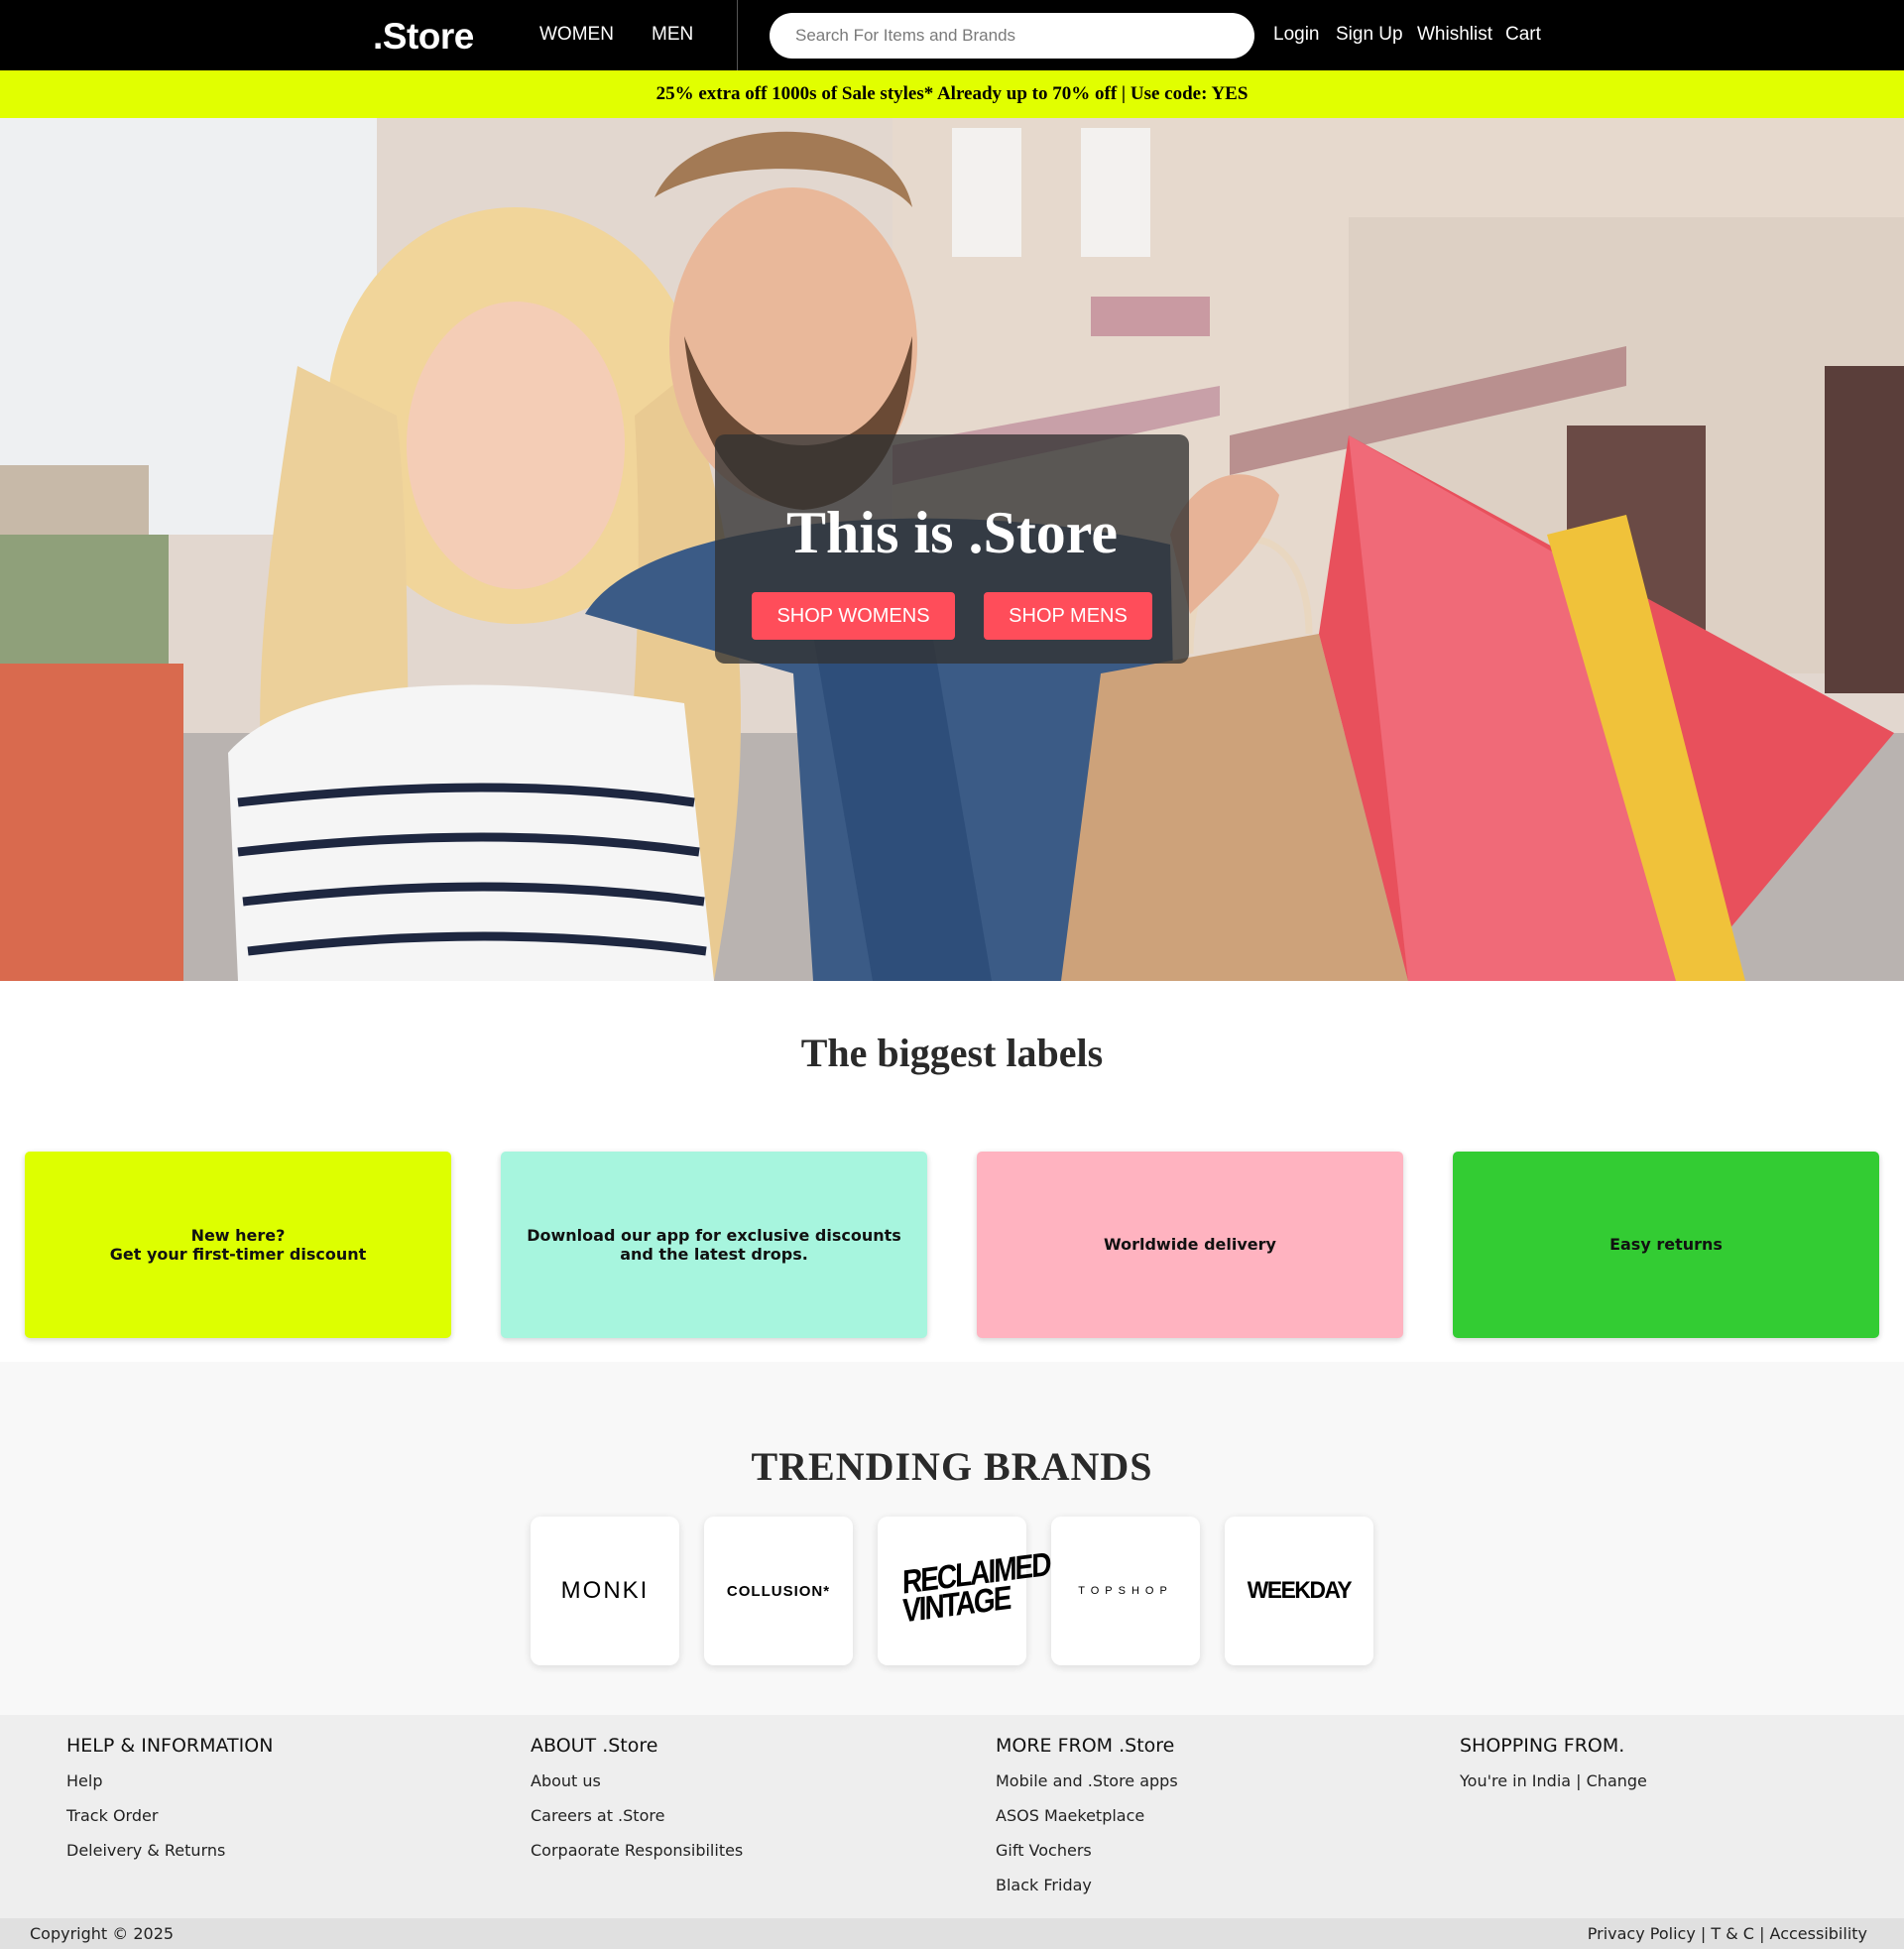 The height and width of the screenshot is (1949, 1904). What do you see at coordinates (1553, 1781) in the screenshot?
I see `footer-link-change-country: You're in India | Change` at bounding box center [1553, 1781].